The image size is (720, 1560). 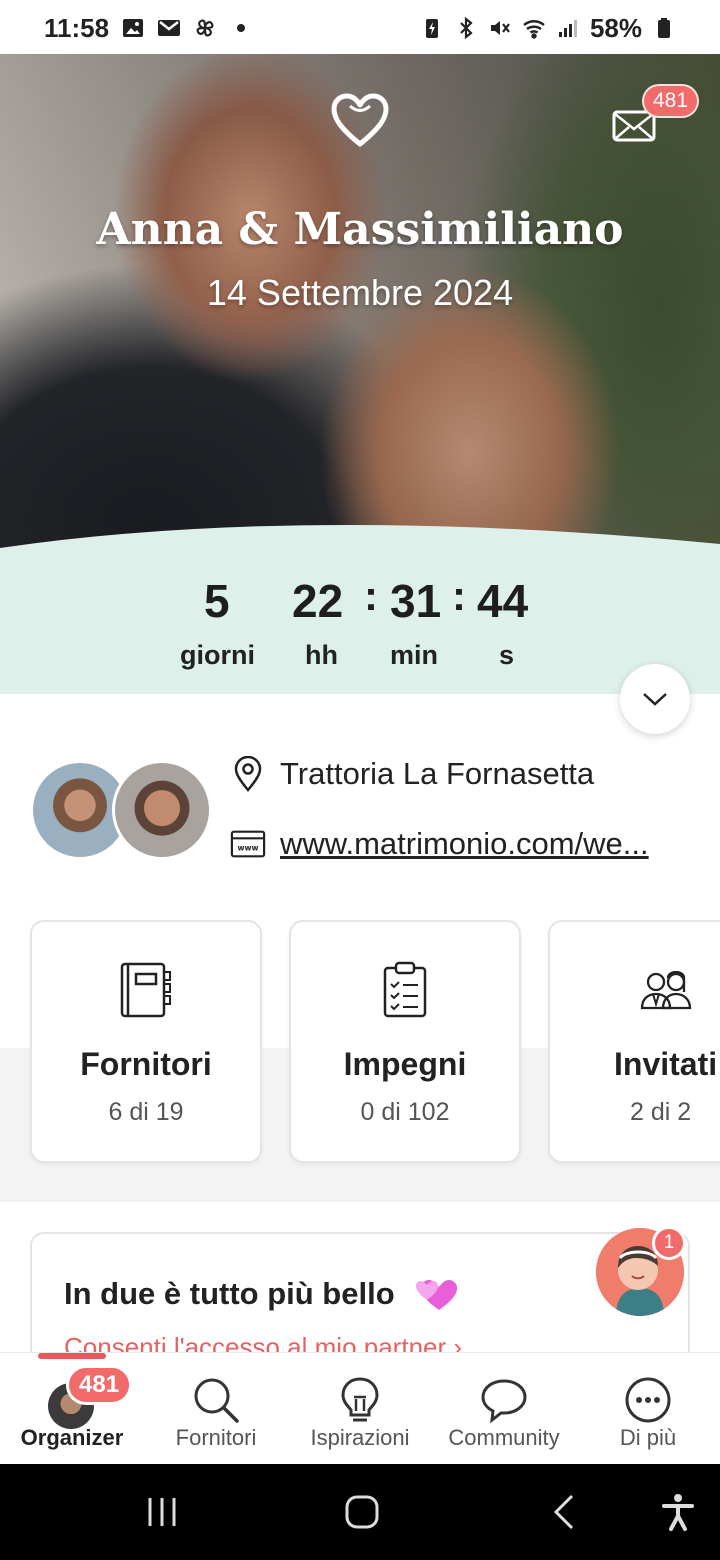 I want to click on hearts-icon, so click(x=436, y=1295).